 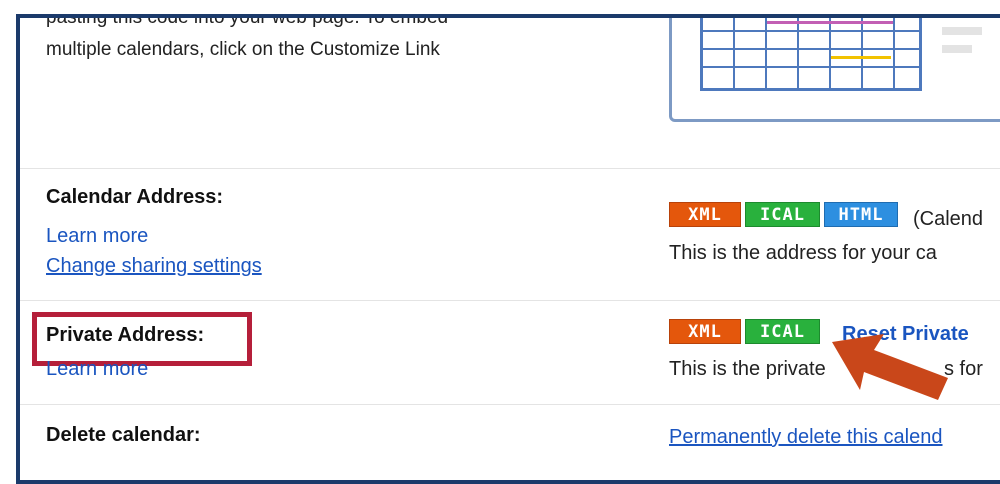 I want to click on calendar-ical-button: ICAL, so click(x=782, y=214).